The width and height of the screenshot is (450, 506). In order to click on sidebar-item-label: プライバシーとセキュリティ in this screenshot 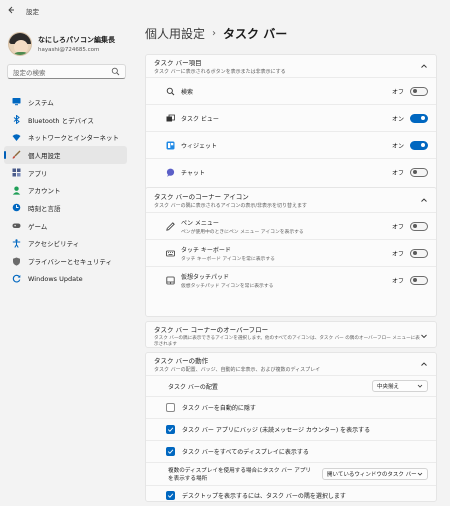, I will do `click(70, 262)`.